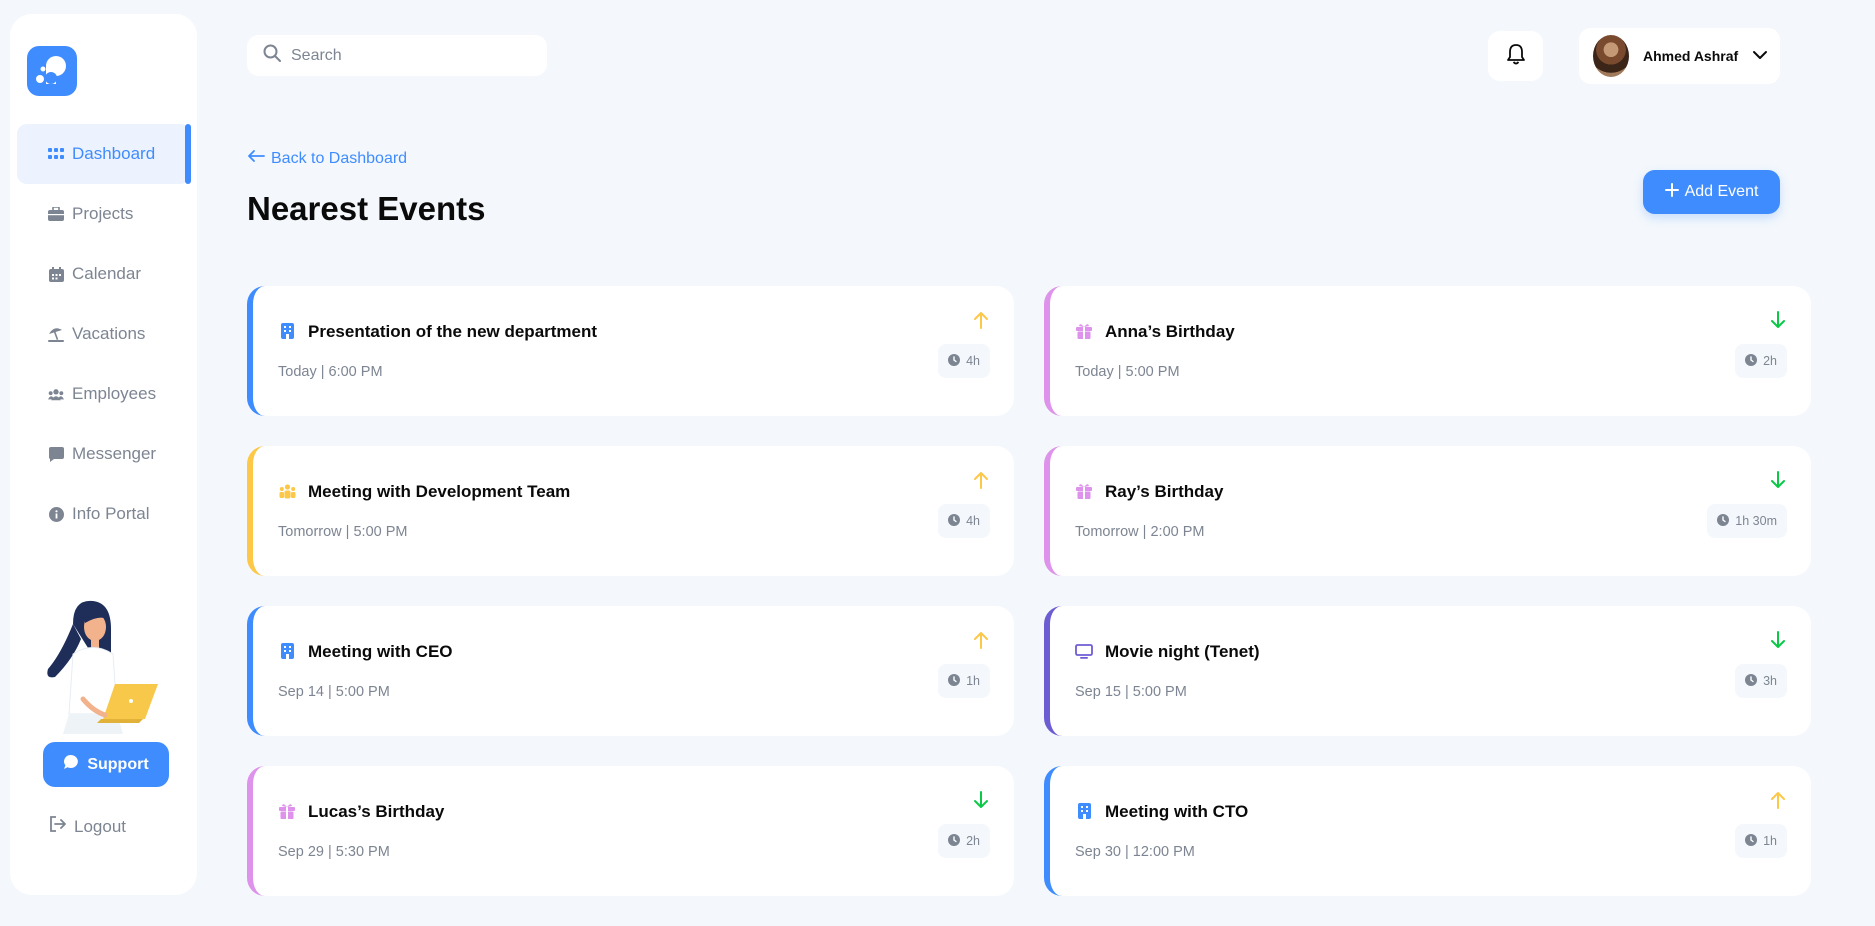 This screenshot has height=926, width=1875. Describe the element at coordinates (411, 55) in the screenshot. I see `search-input` at that location.